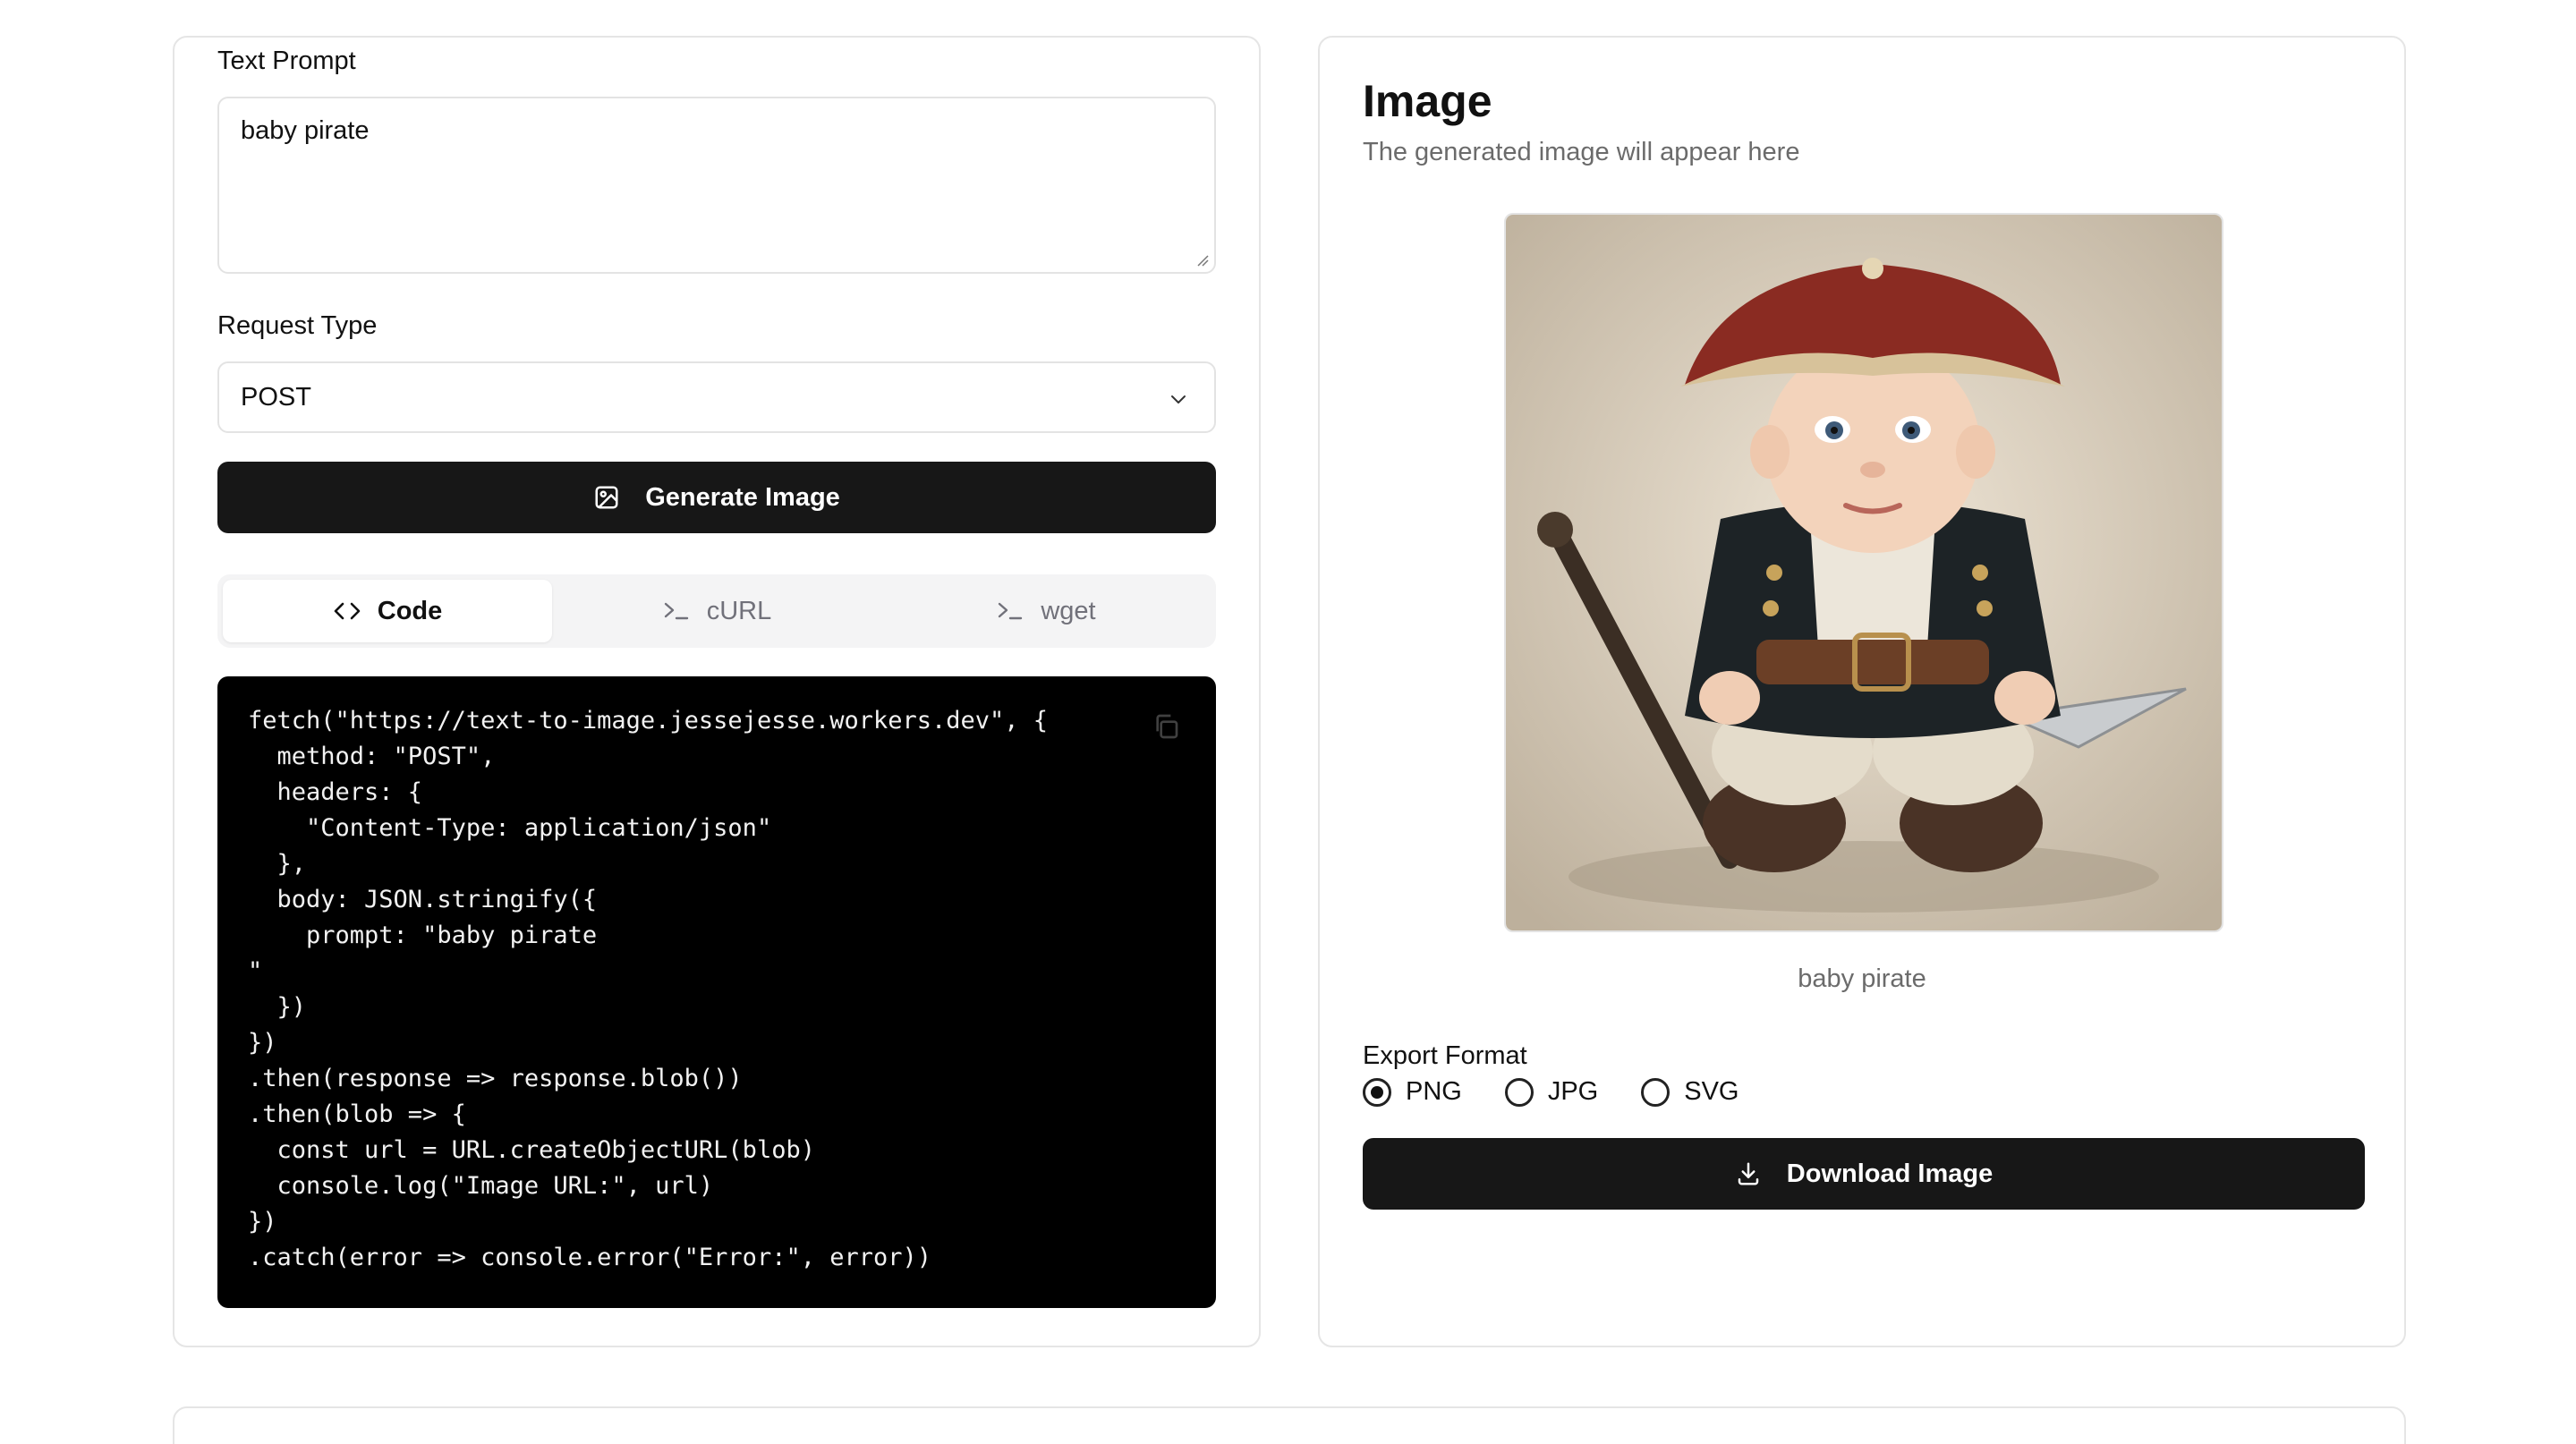 This screenshot has width=2576, height=1444. I want to click on prompt-text: baby pirate, so click(305, 130).